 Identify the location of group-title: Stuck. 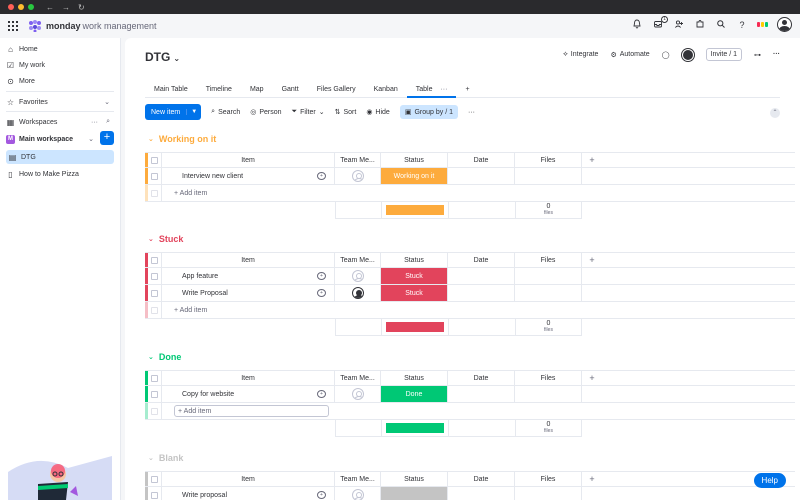
(171, 239).